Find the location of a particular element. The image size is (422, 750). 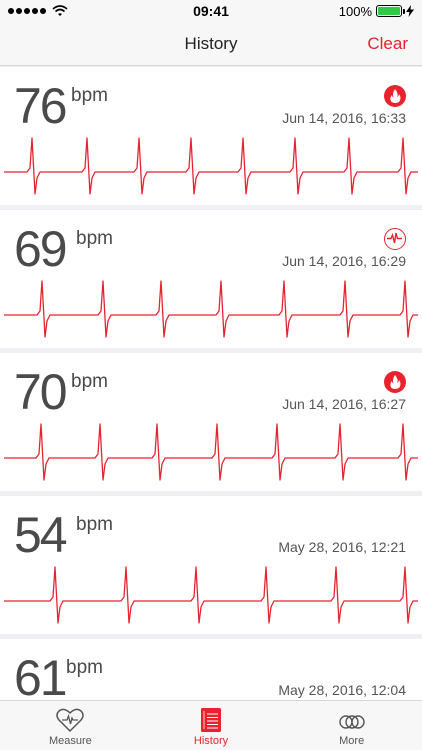

tab-label: History is located at coordinates (211, 741).